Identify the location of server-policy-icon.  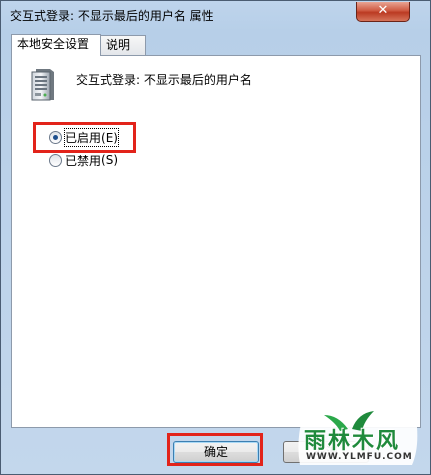
(42, 85).